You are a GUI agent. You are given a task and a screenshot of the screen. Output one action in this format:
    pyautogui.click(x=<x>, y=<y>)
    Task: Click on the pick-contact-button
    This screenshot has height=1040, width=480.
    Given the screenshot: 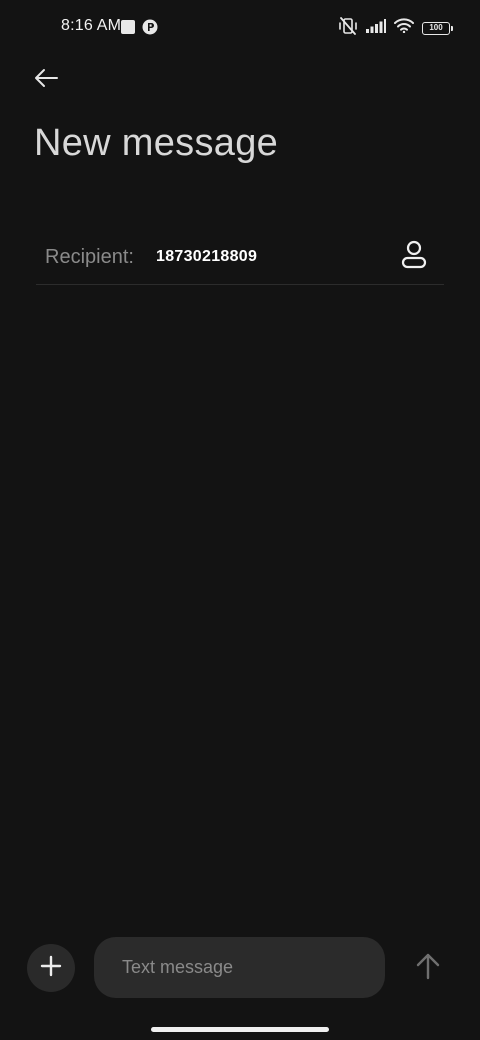 What is the action you would take?
    pyautogui.click(x=414, y=257)
    